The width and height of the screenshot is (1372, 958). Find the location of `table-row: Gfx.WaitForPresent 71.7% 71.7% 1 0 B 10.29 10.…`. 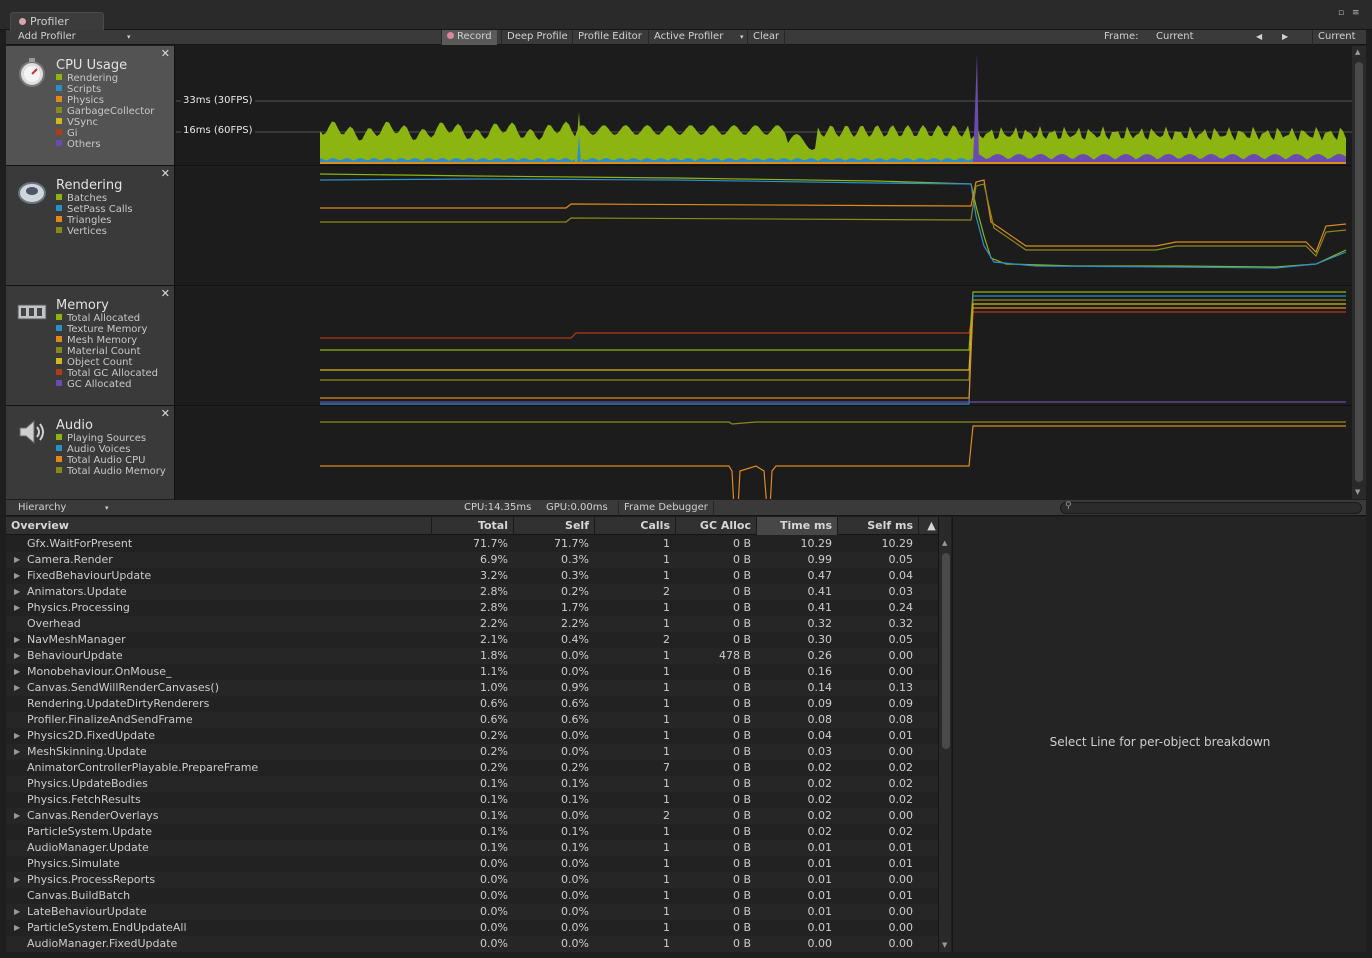

table-row: Gfx.WaitForPresent 71.7% 71.7% 1 0 B 10.29 10.… is located at coordinates (475, 544).